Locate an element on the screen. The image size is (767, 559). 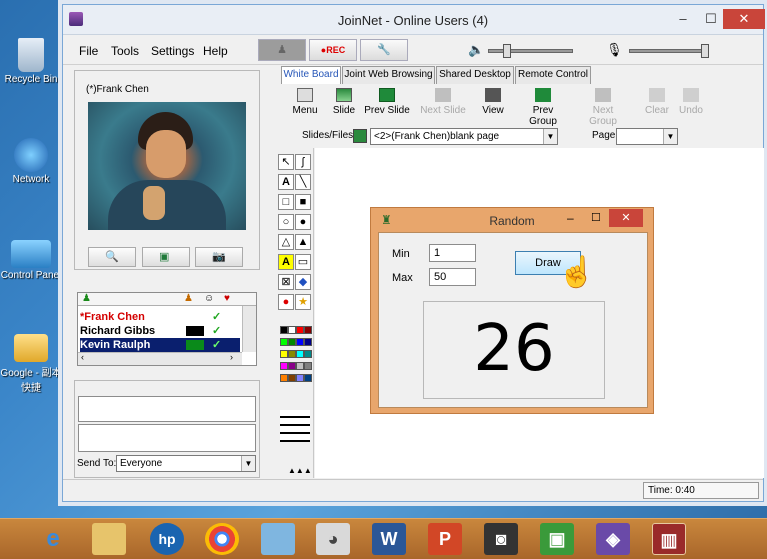
slides-select: <2>(Frank Chen)blank page ▼ is located at coordinates (464, 136).